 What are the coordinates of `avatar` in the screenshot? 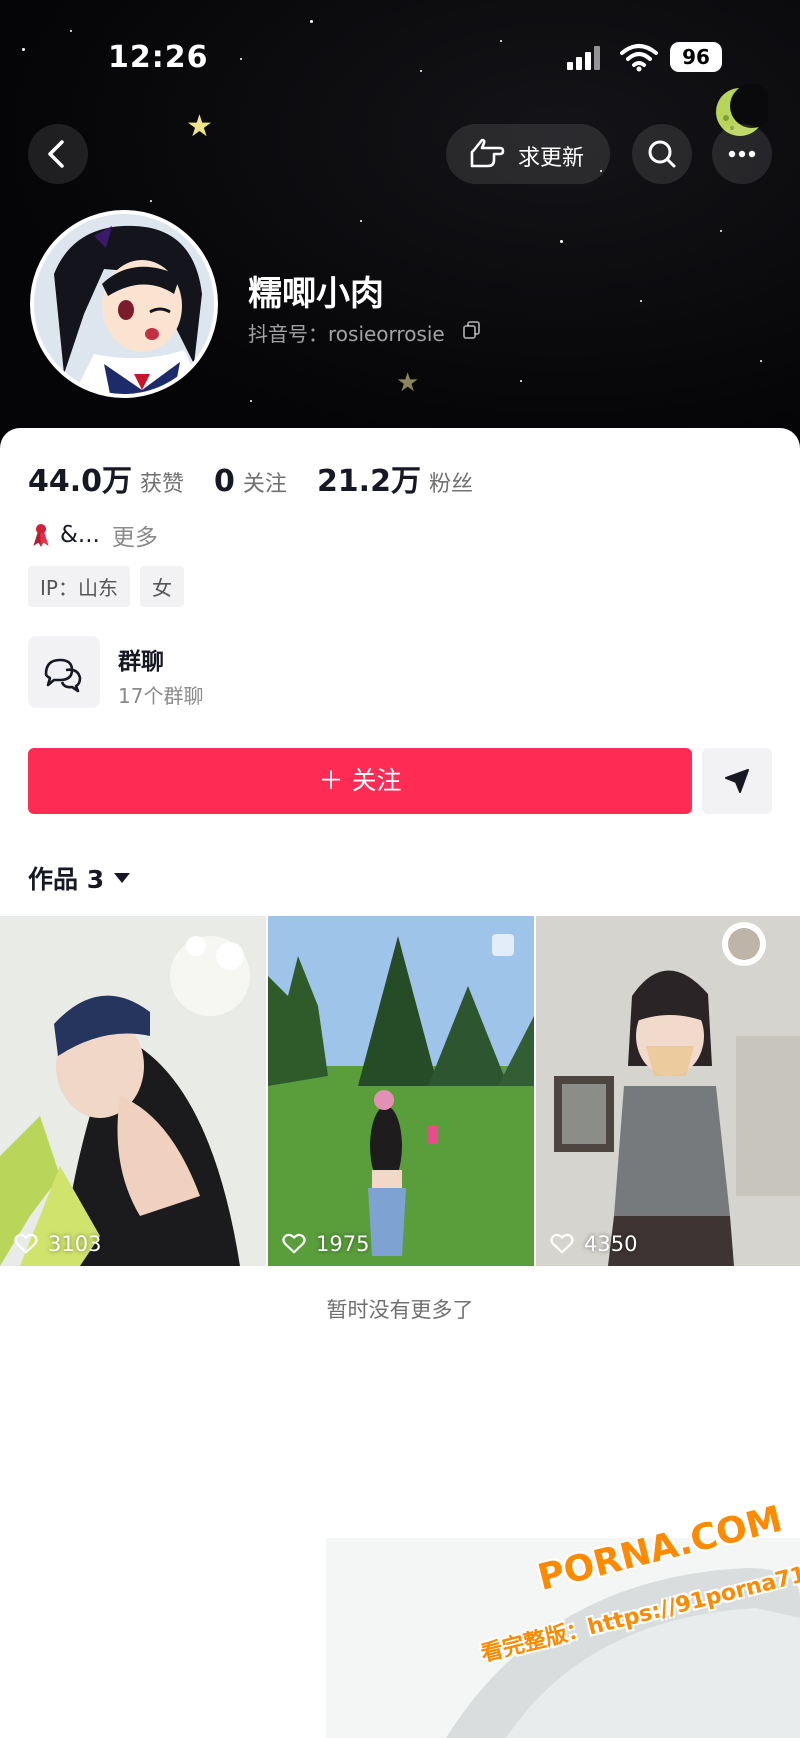 It's located at (124, 304).